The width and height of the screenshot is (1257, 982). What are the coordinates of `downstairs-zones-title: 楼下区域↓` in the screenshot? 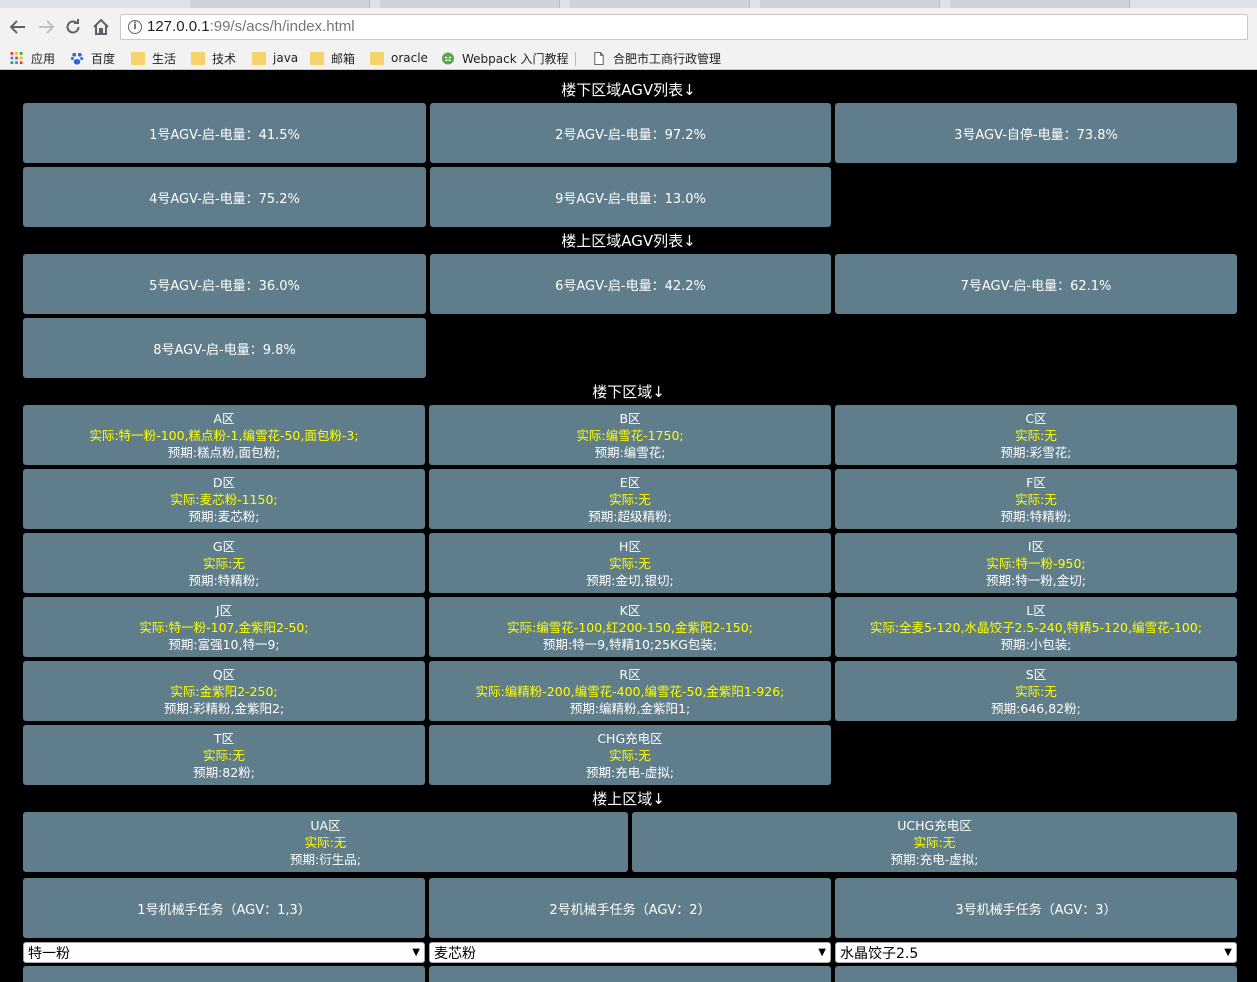 It's located at (628, 392).